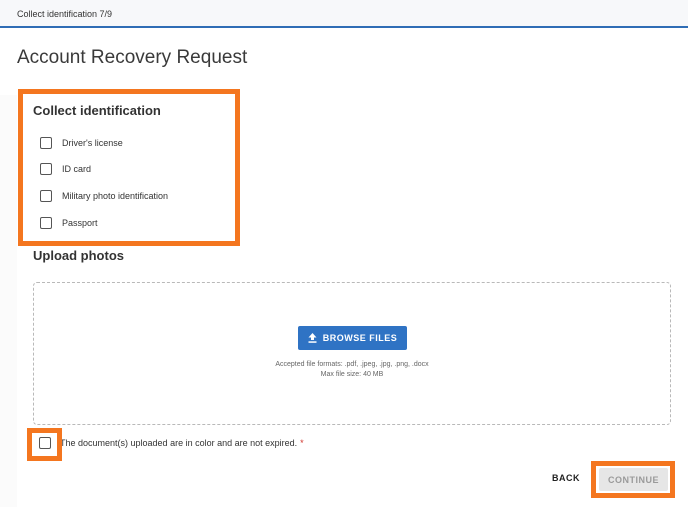 The height and width of the screenshot is (507, 688). What do you see at coordinates (566, 478) in the screenshot?
I see `back-button: BACK` at bounding box center [566, 478].